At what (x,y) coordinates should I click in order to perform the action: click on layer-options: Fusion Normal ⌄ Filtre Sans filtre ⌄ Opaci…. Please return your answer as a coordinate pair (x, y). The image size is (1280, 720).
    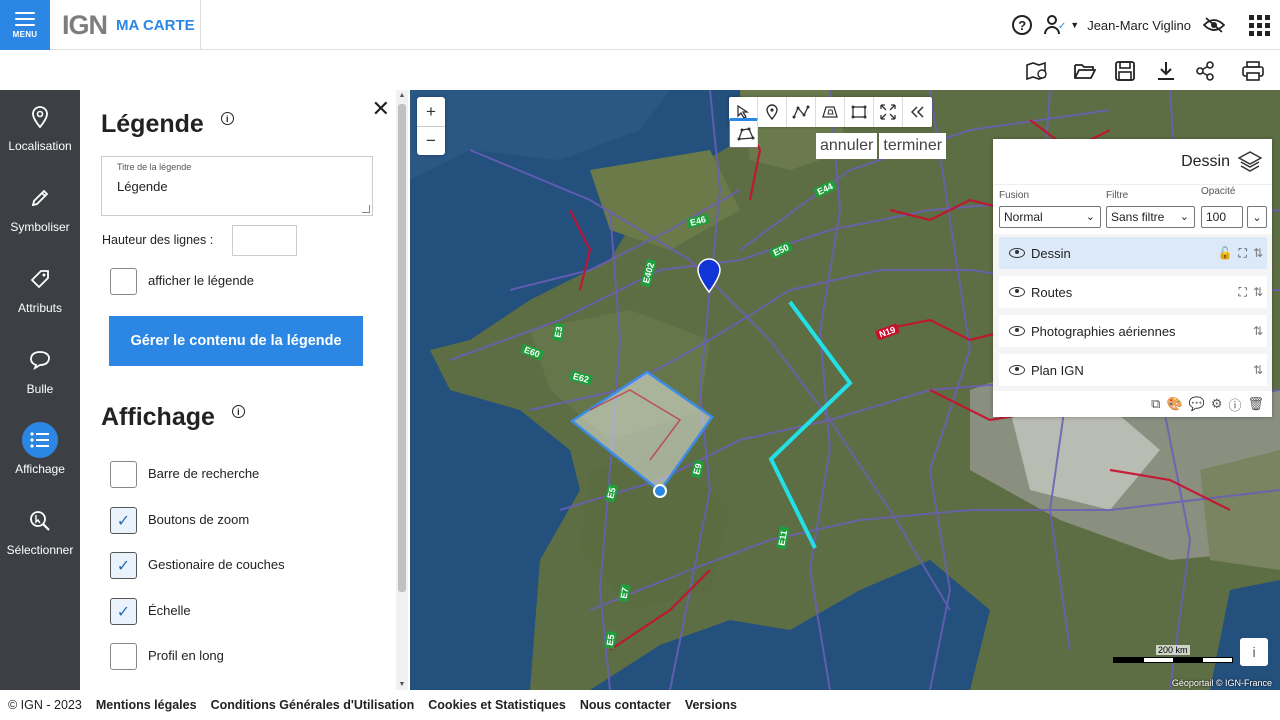
    Looking at the image, I should click on (1132, 209).